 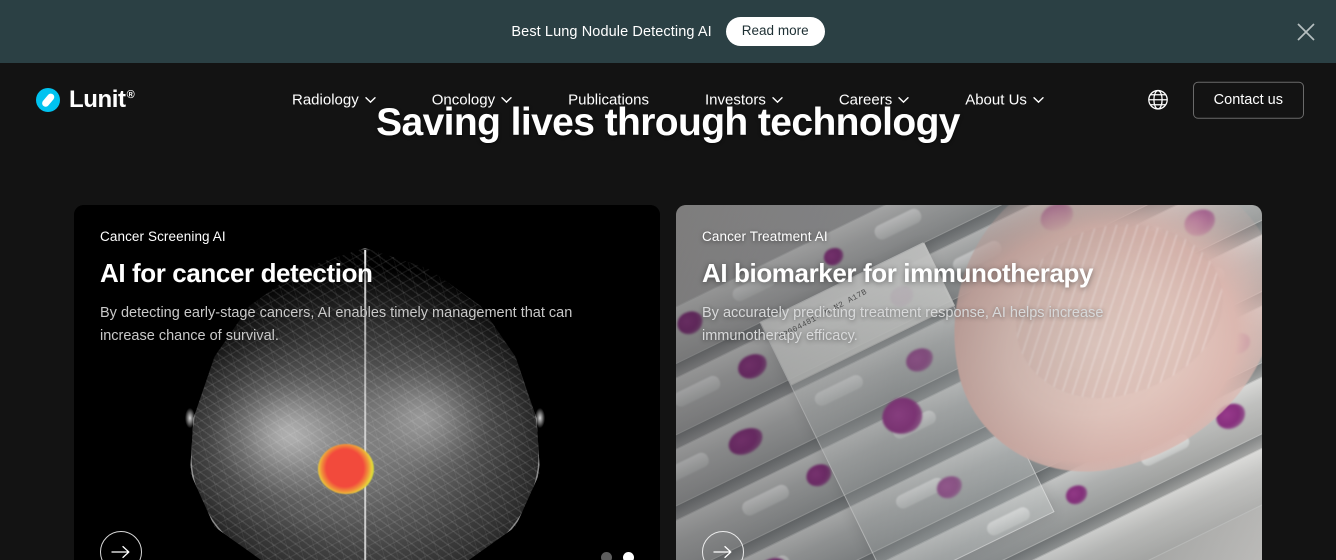 I want to click on globe-icon, so click(x=1158, y=100).